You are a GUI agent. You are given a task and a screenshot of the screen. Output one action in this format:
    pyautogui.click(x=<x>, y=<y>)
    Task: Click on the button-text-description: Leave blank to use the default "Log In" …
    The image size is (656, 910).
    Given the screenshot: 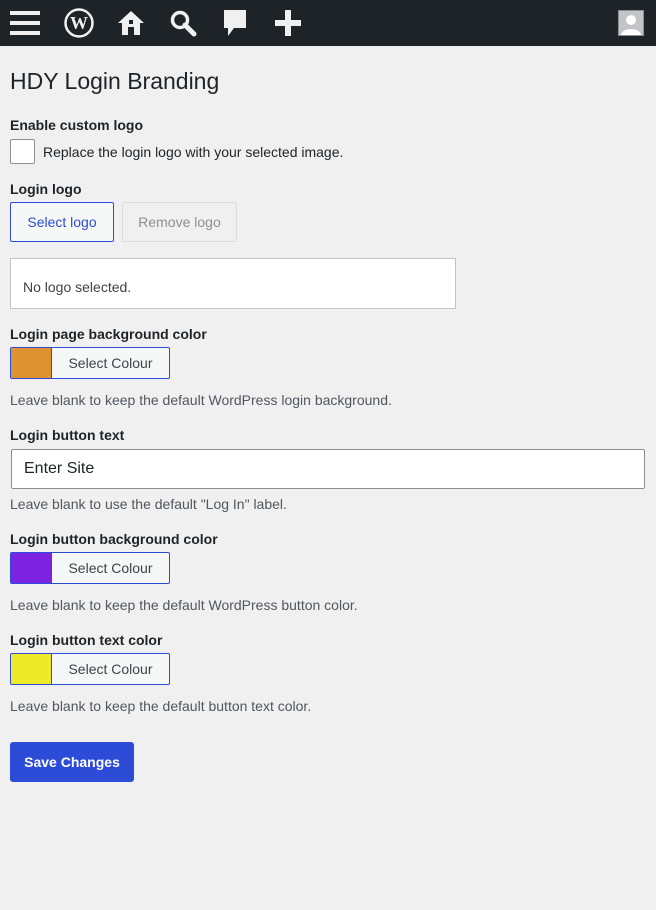 What is the action you would take?
    pyautogui.click(x=148, y=504)
    